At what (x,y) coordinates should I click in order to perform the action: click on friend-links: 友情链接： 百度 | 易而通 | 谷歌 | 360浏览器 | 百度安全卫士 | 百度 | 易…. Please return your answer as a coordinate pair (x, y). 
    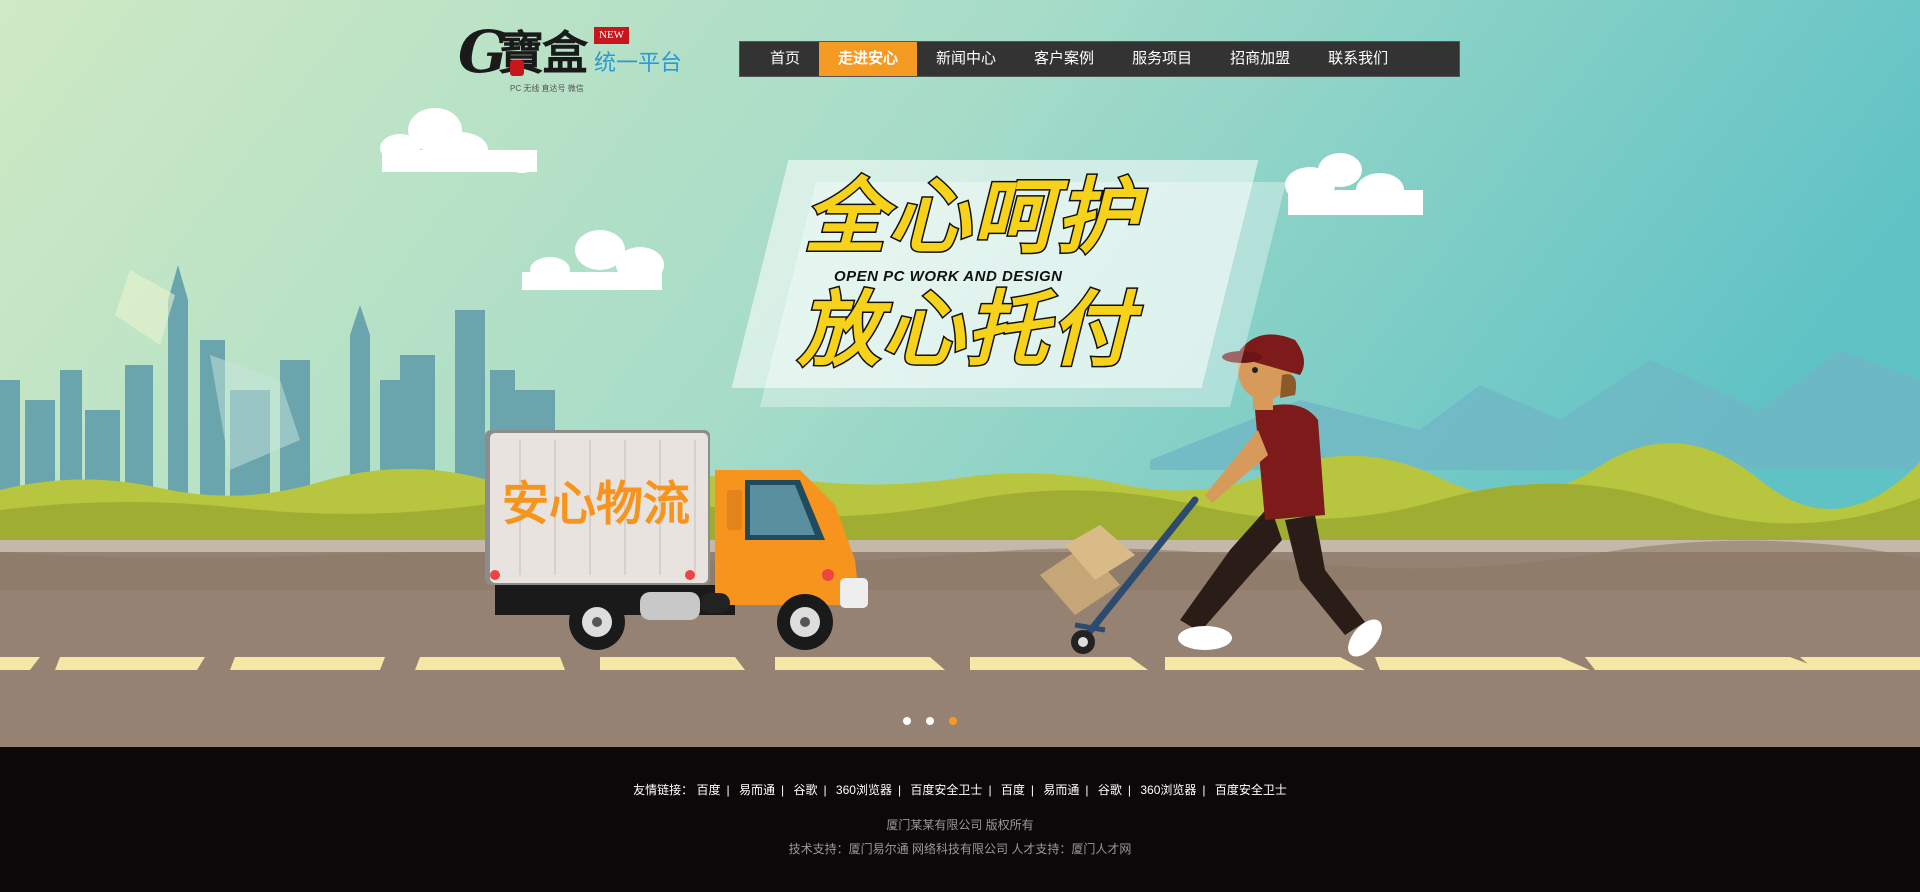
    Looking at the image, I should click on (960, 790).